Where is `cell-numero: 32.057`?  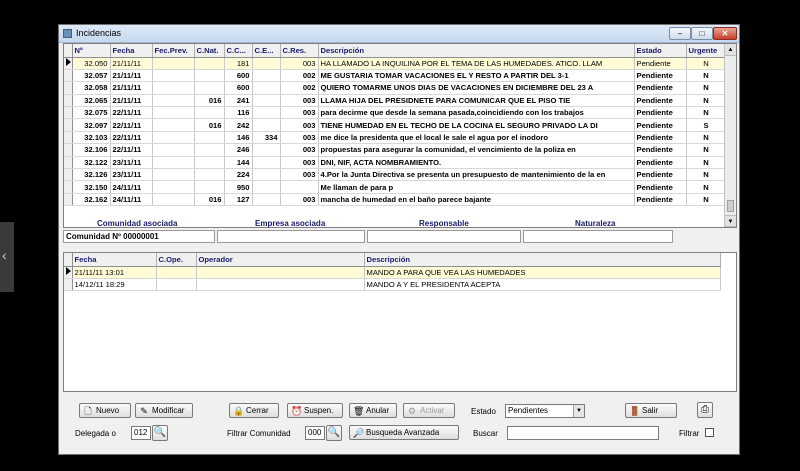 cell-numero: 32.057 is located at coordinates (91, 76).